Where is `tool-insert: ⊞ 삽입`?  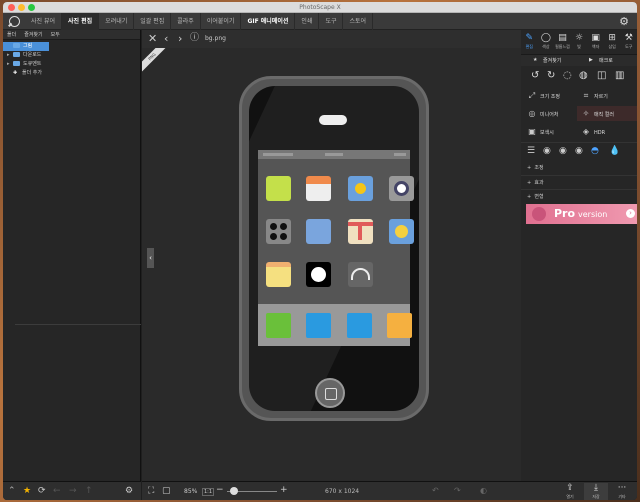 tool-insert: ⊞ 삽입 is located at coordinates (612, 42).